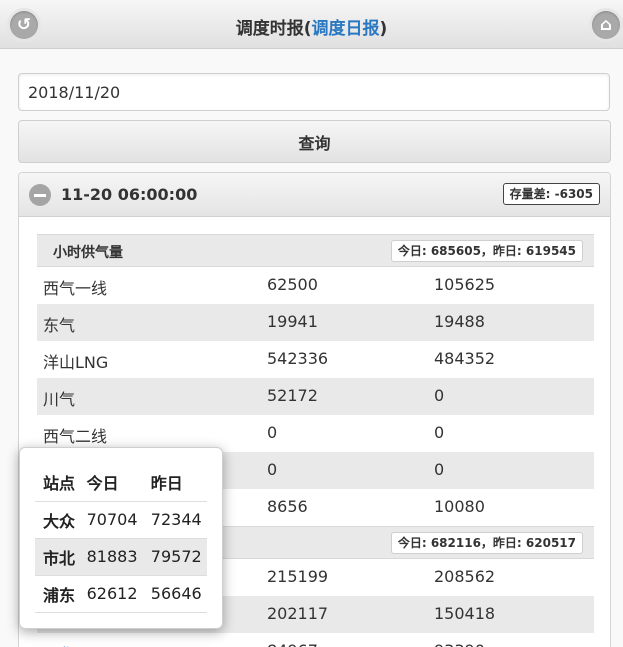 The width and height of the screenshot is (623, 647). I want to click on title-prefix: 调度时报(, so click(273, 29).